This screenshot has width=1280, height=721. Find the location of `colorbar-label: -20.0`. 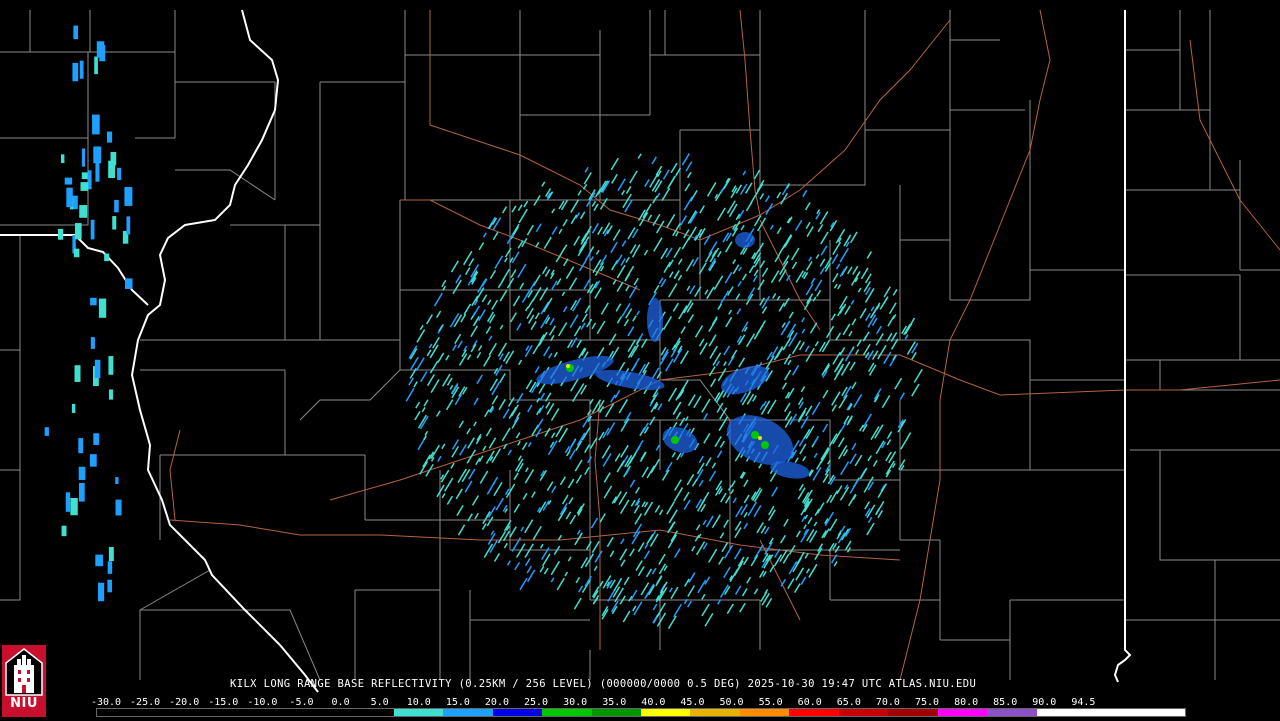

colorbar-label: -20.0 is located at coordinates (184, 702).